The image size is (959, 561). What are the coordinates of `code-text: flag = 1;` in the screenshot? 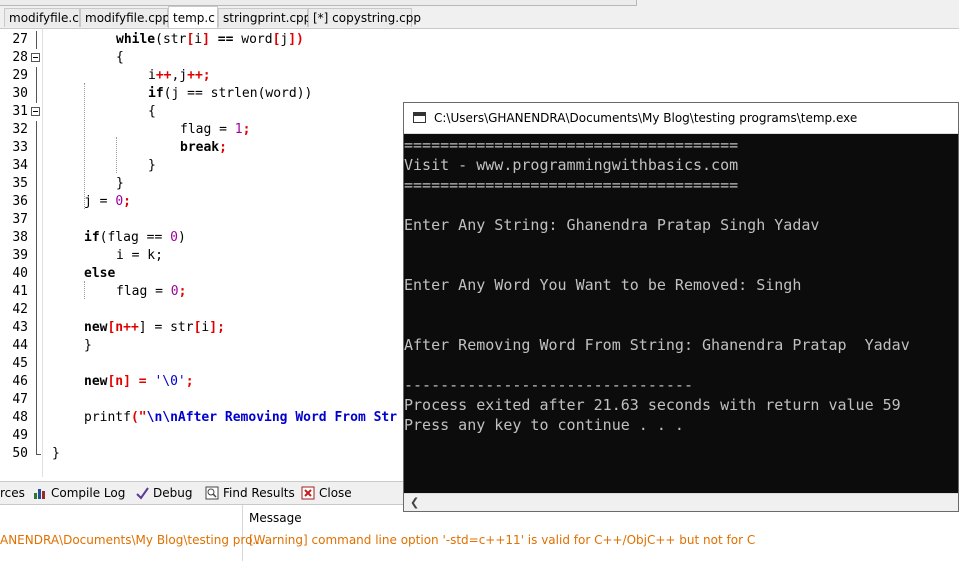 It's located at (215, 129).